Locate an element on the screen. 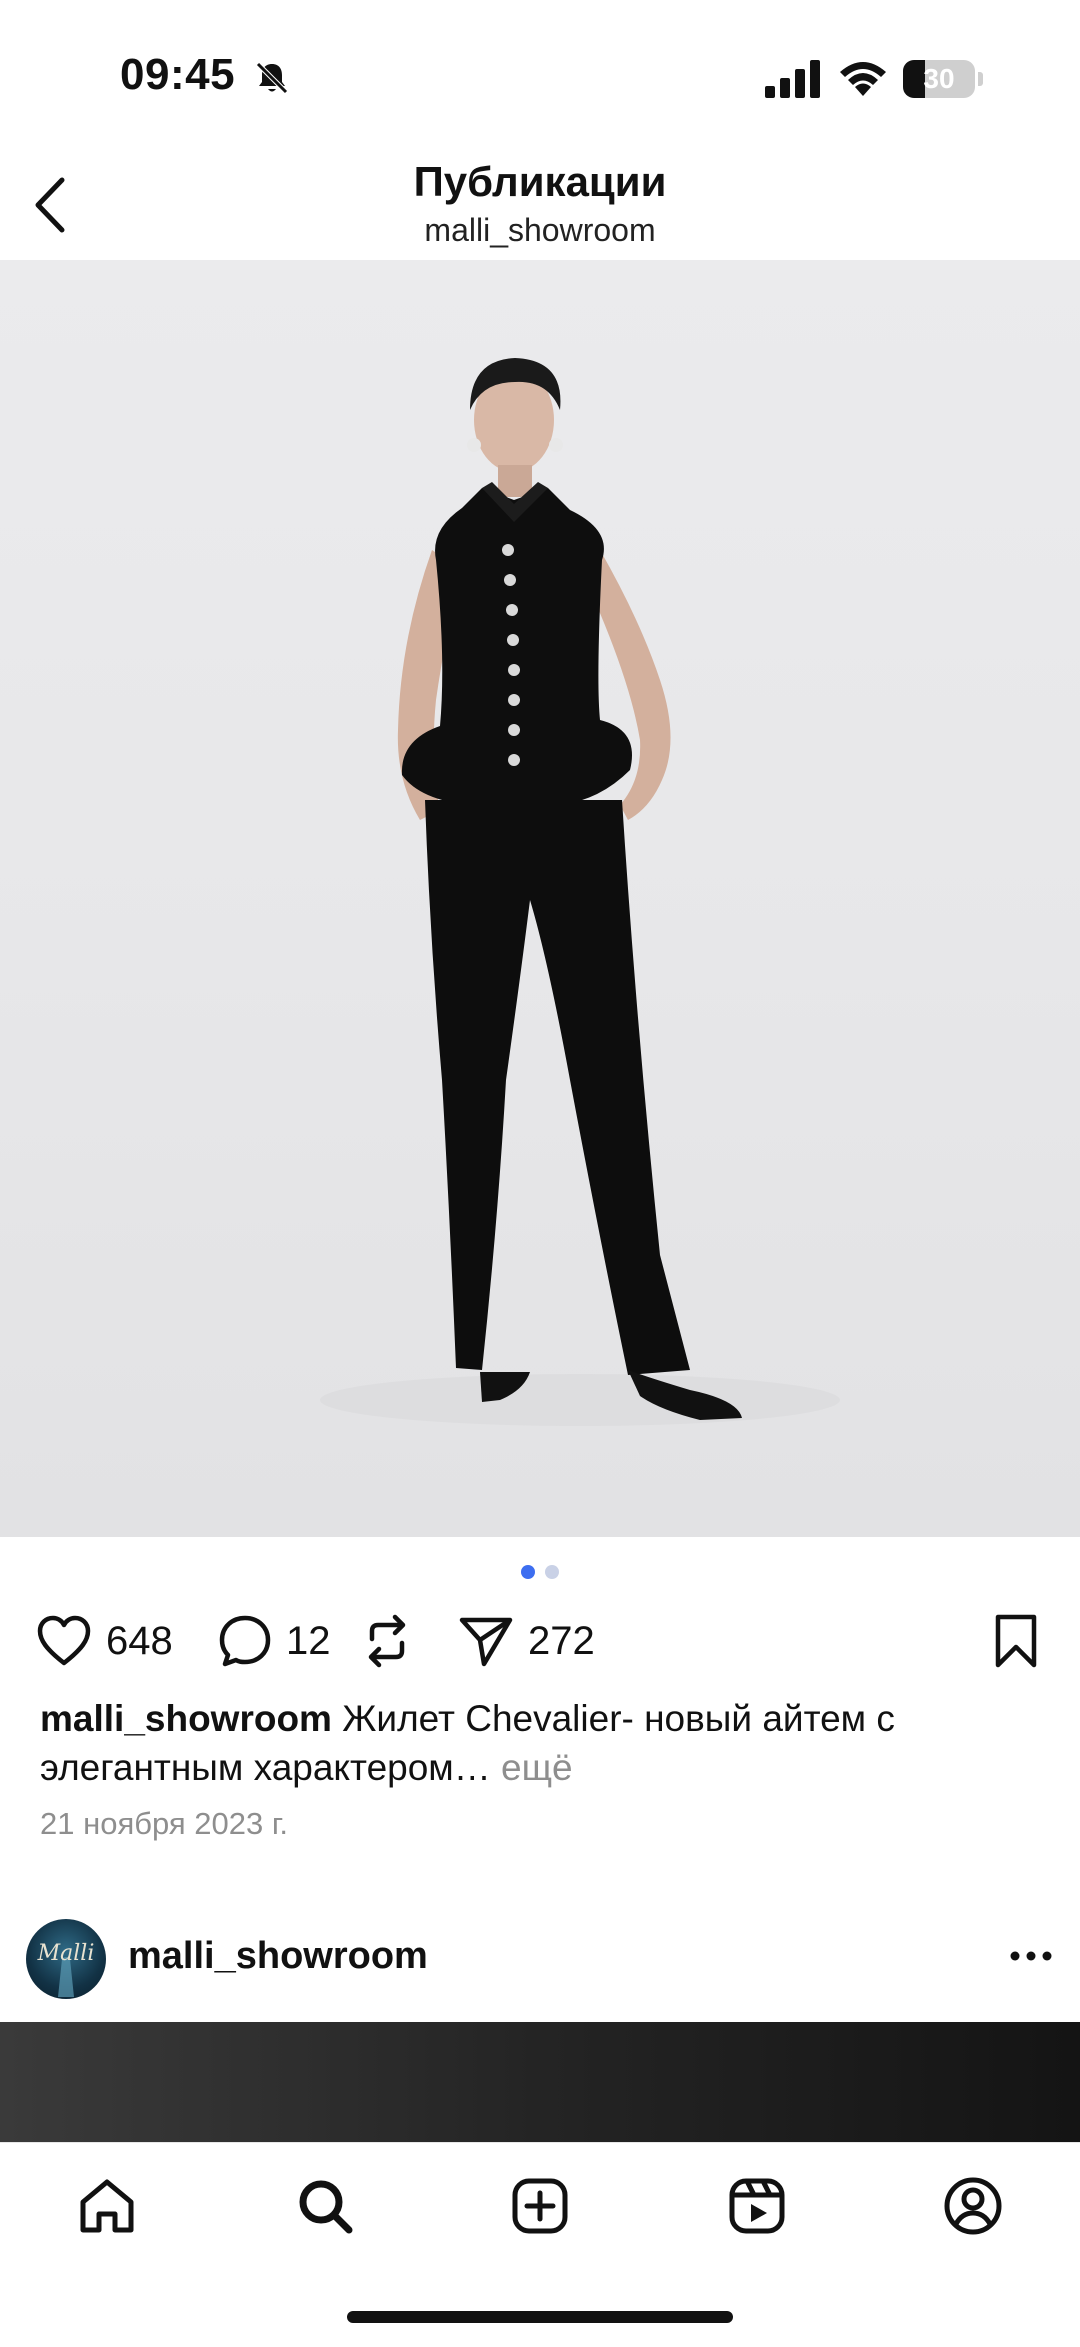  reels-icon is located at coordinates (757, 2206).